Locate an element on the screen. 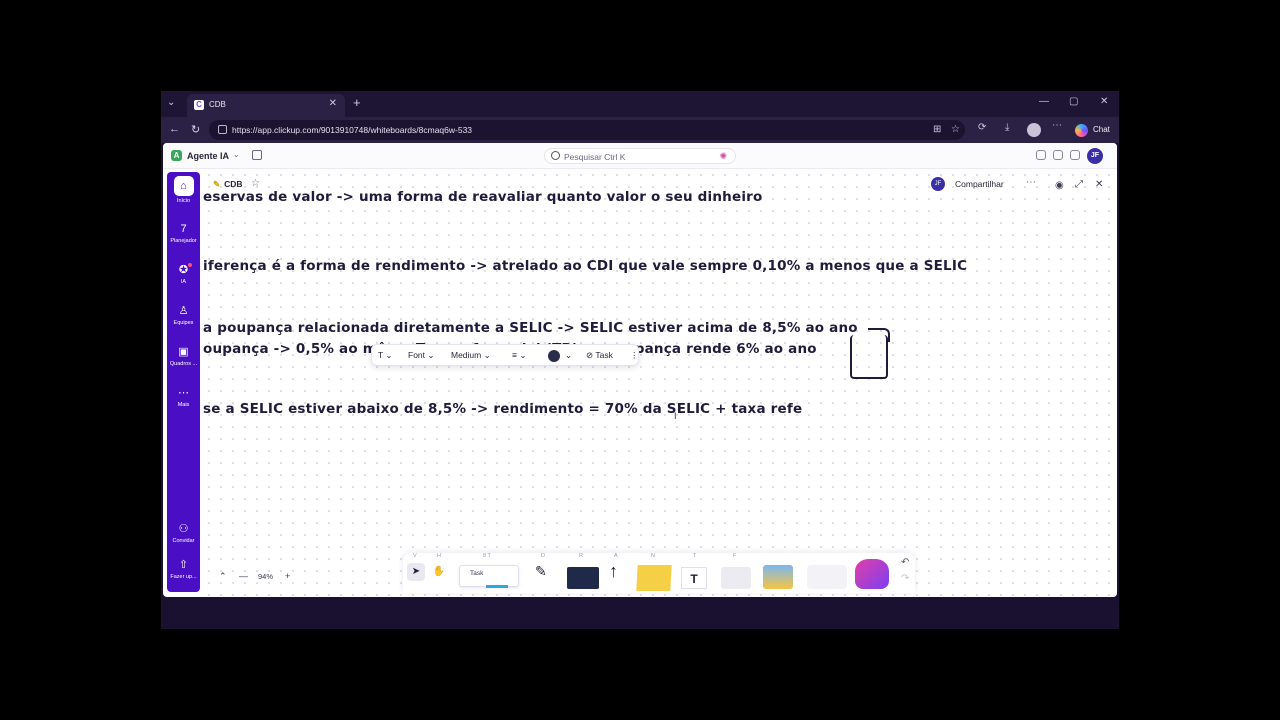  profile-avatar is located at coordinates (1034, 130).